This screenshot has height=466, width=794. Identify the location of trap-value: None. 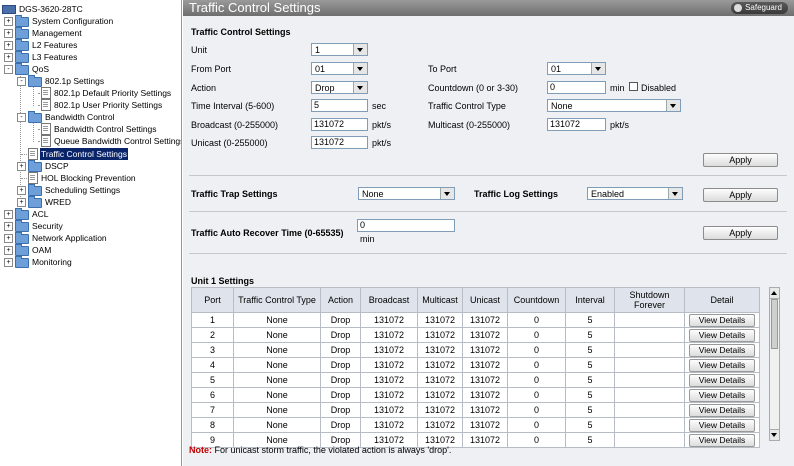
(373, 194).